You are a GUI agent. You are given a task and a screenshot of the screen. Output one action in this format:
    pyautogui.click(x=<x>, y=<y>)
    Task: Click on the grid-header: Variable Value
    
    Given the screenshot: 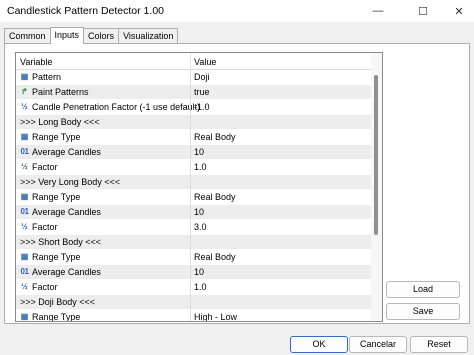 What is the action you would take?
    pyautogui.click(x=194, y=61)
    